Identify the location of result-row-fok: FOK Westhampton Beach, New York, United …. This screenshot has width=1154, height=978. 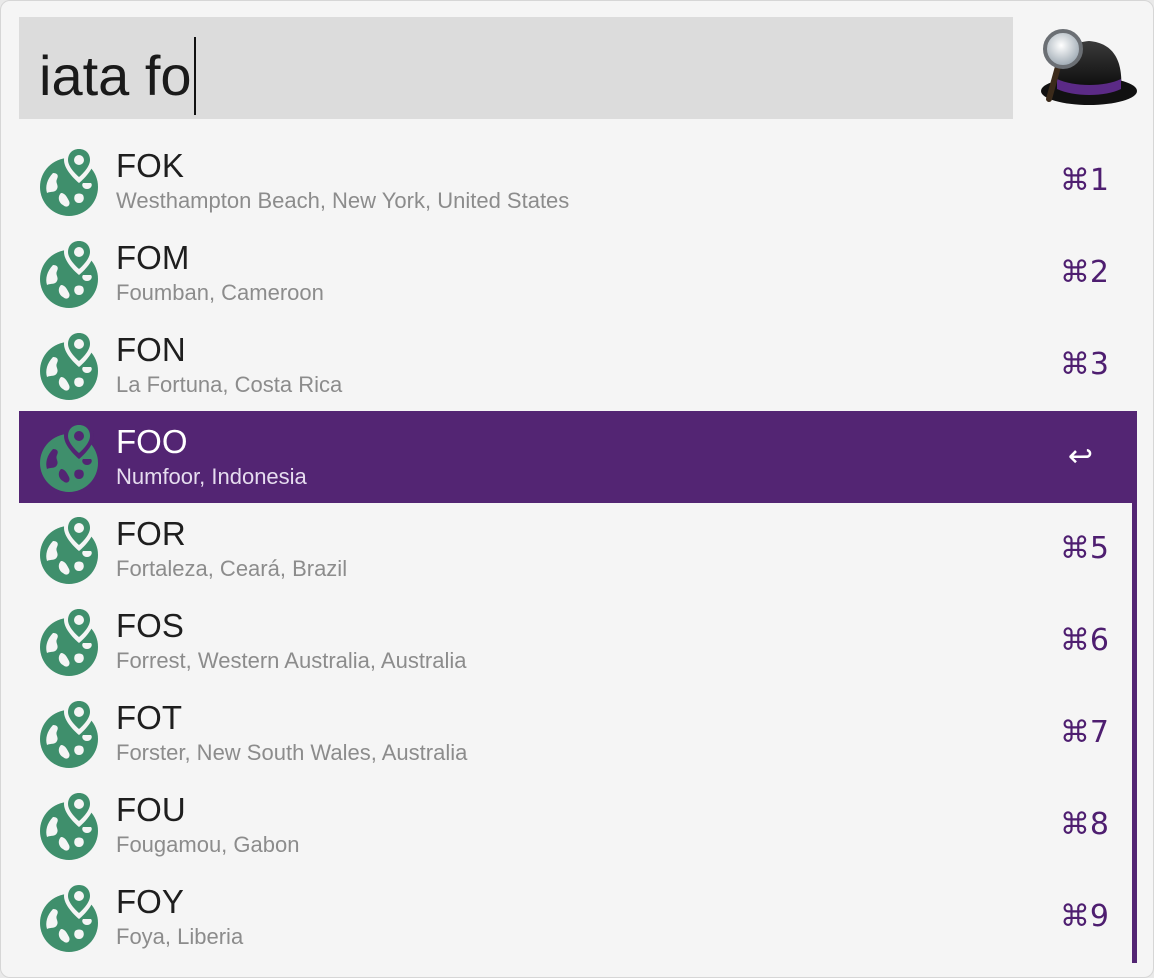
(578, 181).